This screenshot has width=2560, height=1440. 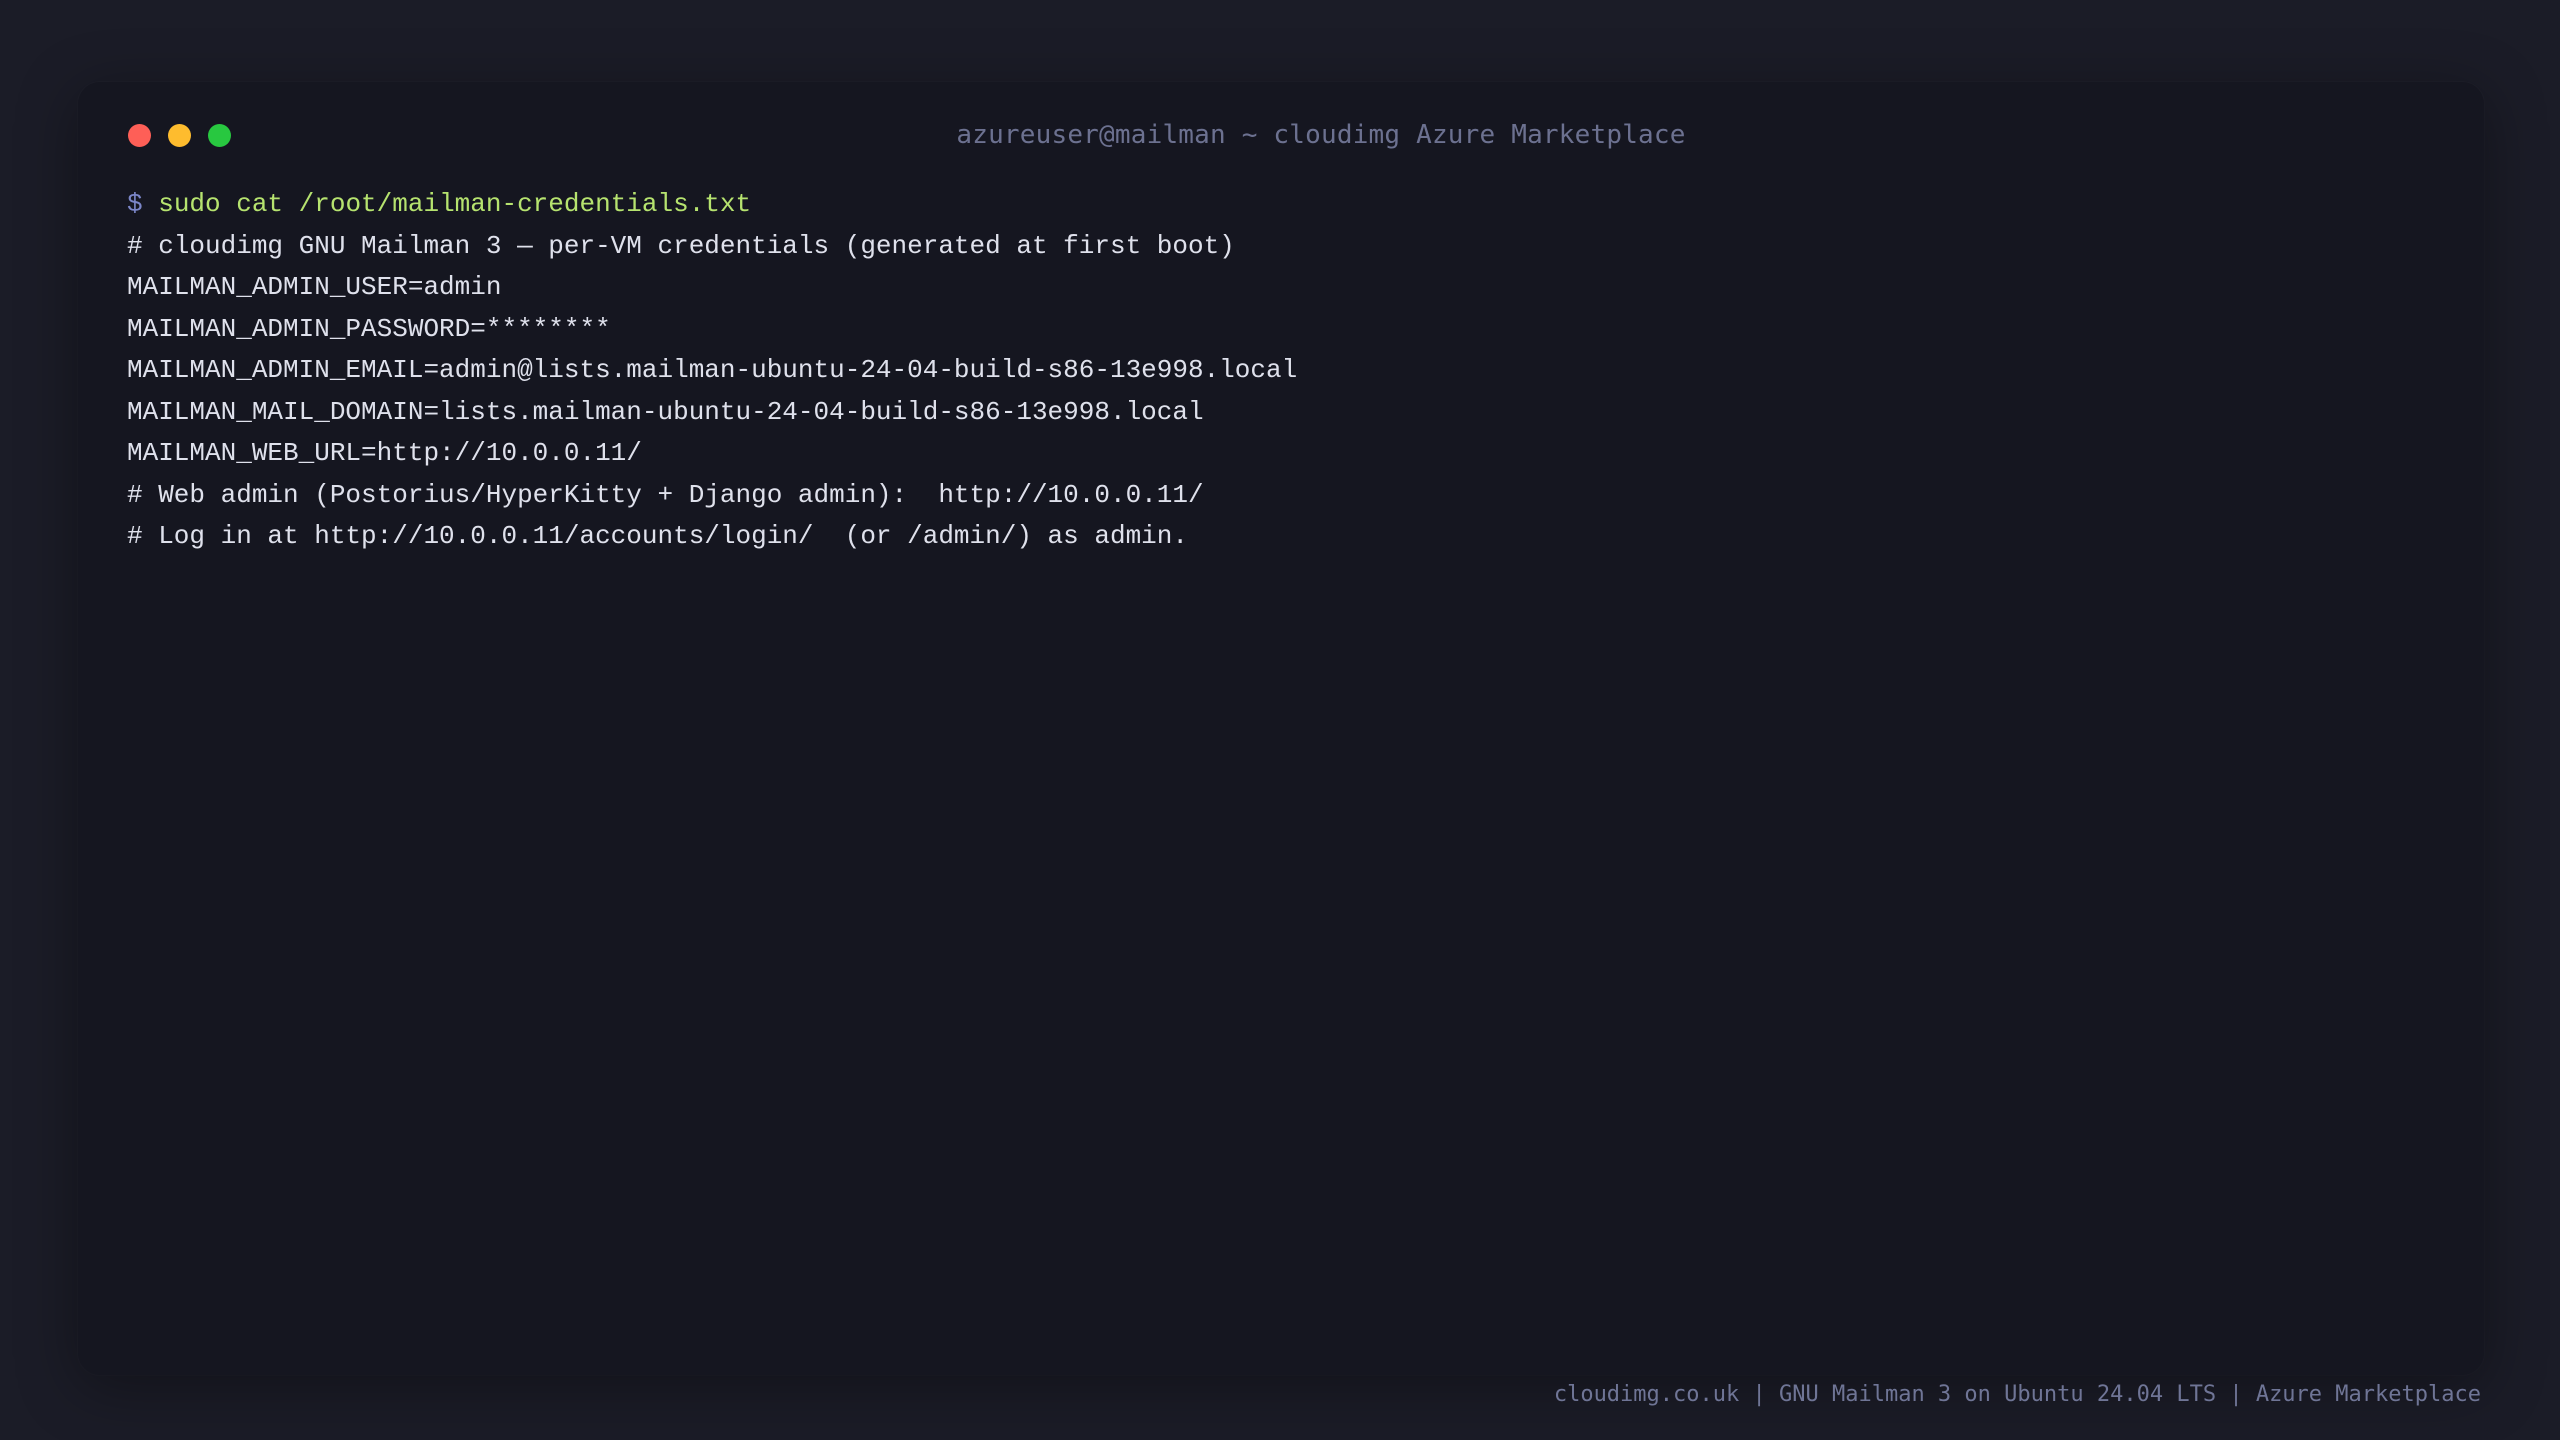 I want to click on output-line: MAILMAN_ADMIN_PASSWORD=********, so click(x=369, y=328).